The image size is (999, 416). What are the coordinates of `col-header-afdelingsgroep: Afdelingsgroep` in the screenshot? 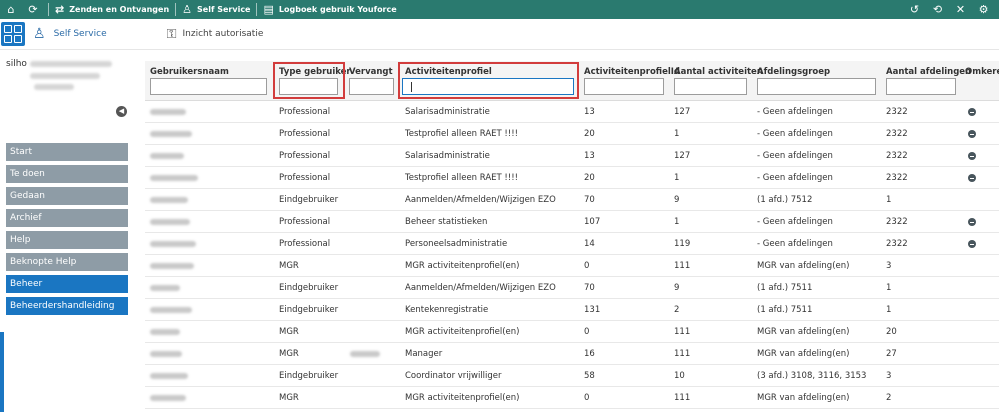 It's located at (793, 72).